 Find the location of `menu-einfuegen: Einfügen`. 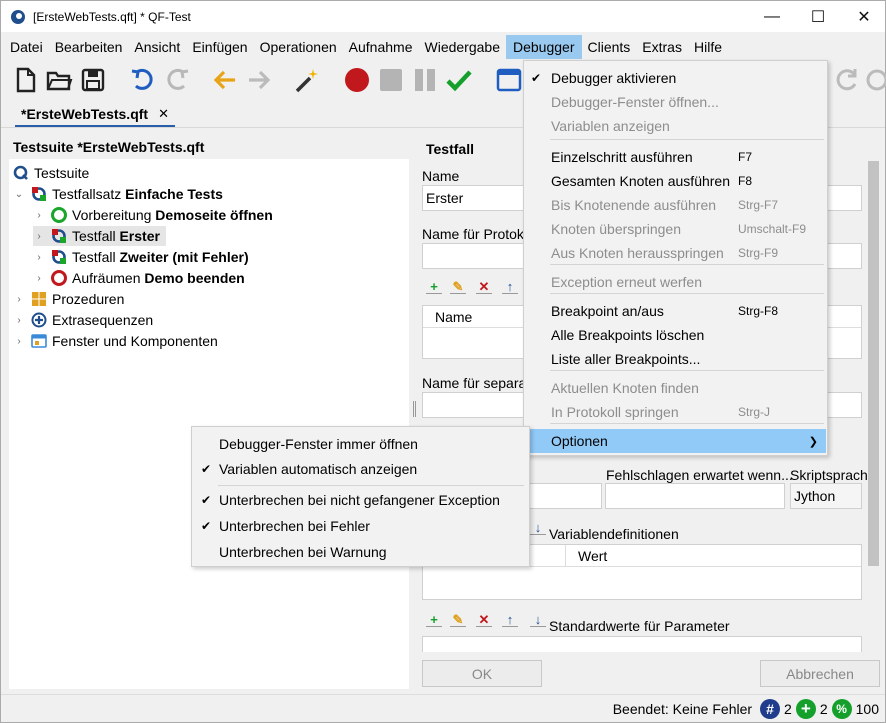

menu-einfuegen: Einfügen is located at coordinates (219, 47).